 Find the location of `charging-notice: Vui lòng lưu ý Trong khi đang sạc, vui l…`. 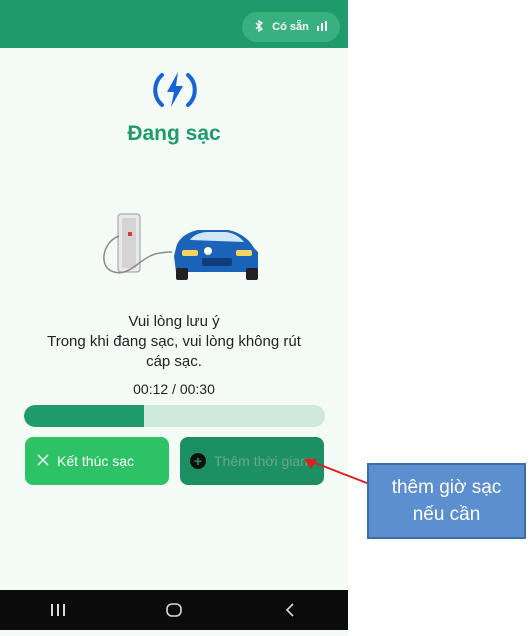

charging-notice: Vui lòng lưu ý Trong khi đang sạc, vui l… is located at coordinates (174, 342).